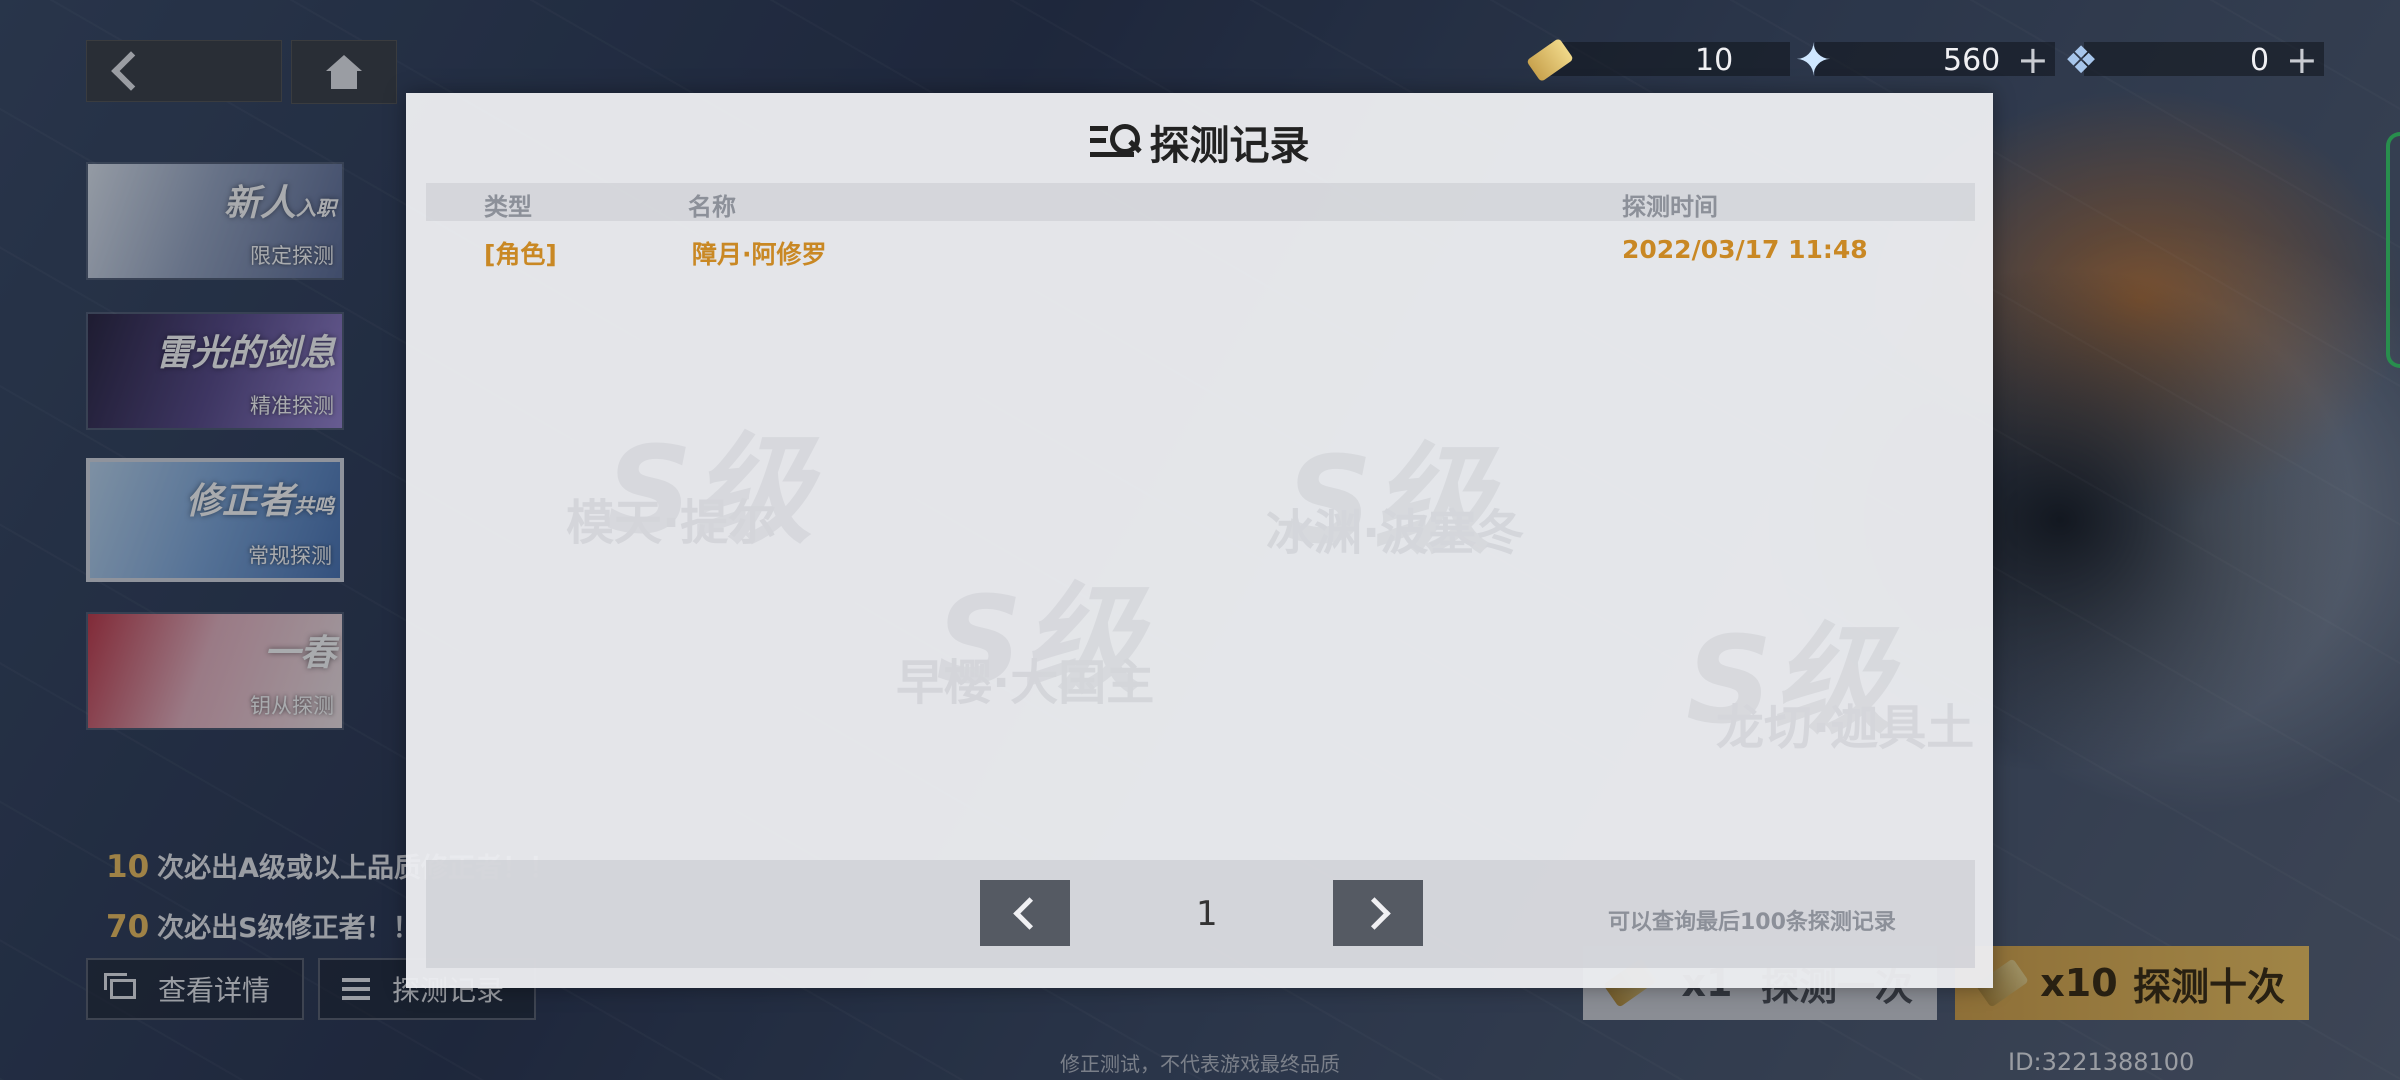 The image size is (2400, 1080). Describe the element at coordinates (1395, 533) in the screenshot. I see `watermark-name: 冰渊·波塞冬` at that location.